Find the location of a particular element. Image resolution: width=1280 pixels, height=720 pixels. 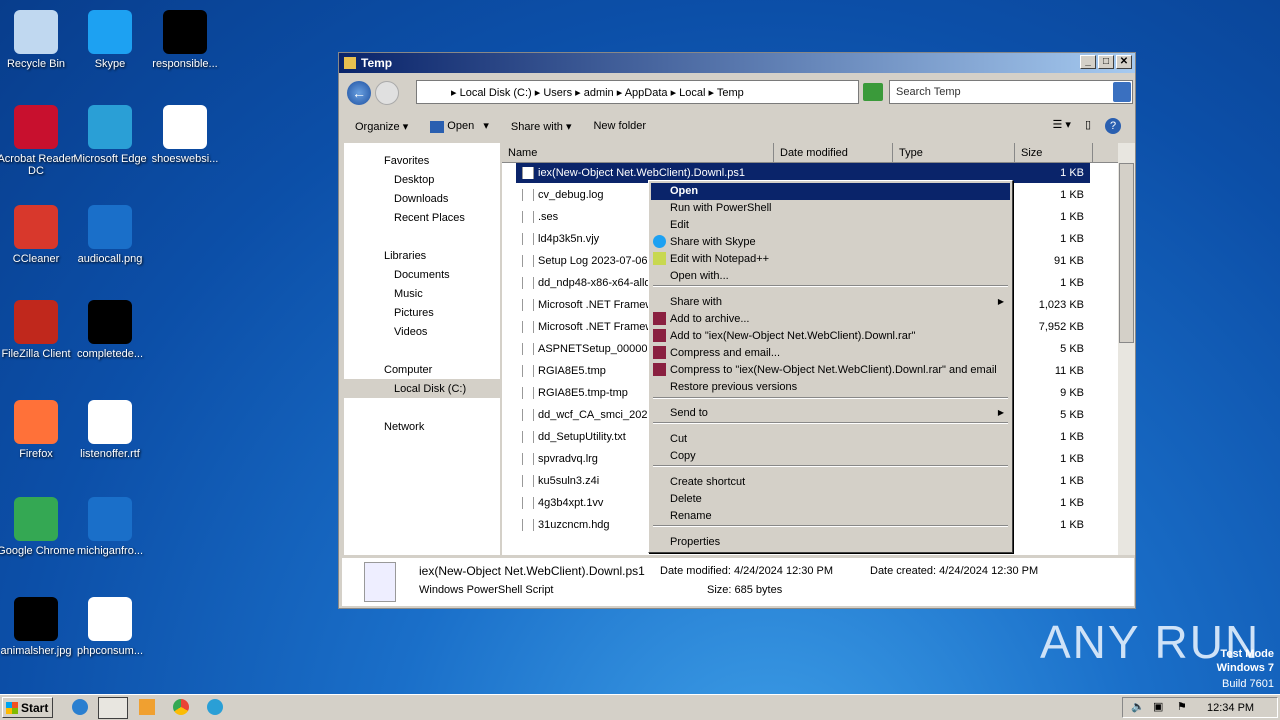

powershell-file-icon is located at coordinates (380, 582).